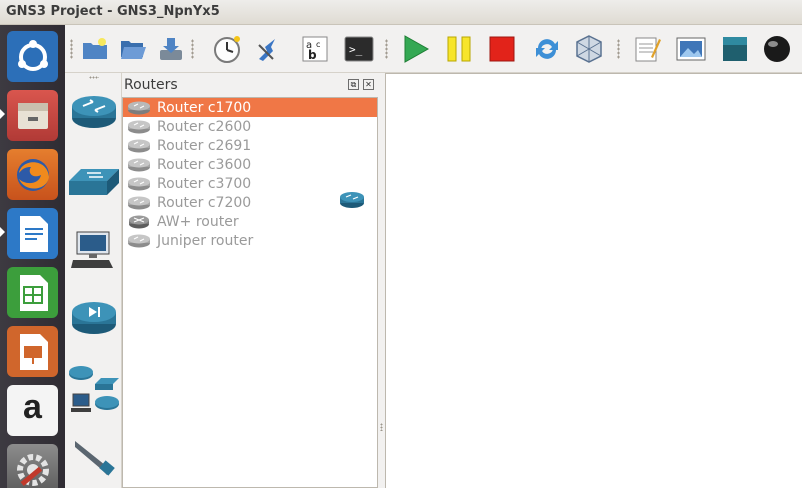  Describe the element at coordinates (94, 77) in the screenshot. I see `toolbar-grip` at that location.